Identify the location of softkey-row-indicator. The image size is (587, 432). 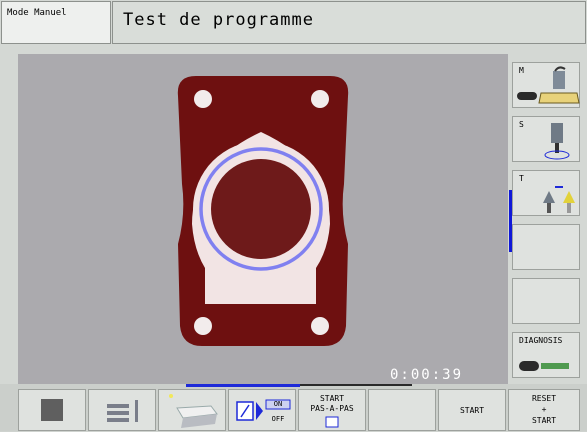
(510, 221).